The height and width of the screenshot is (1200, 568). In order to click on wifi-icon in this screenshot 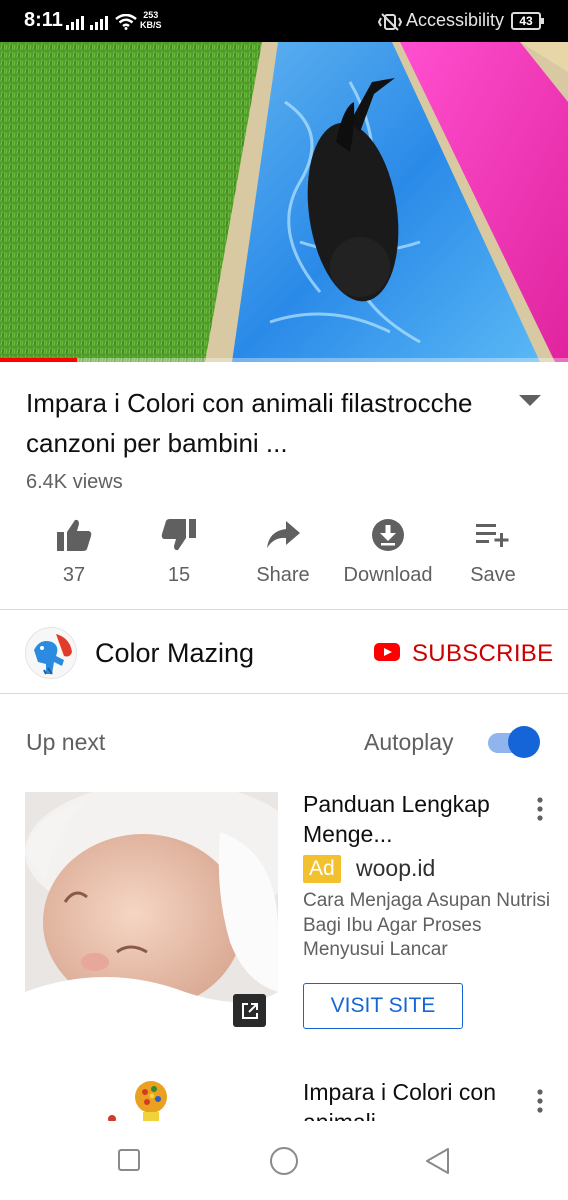, I will do `click(126, 24)`.